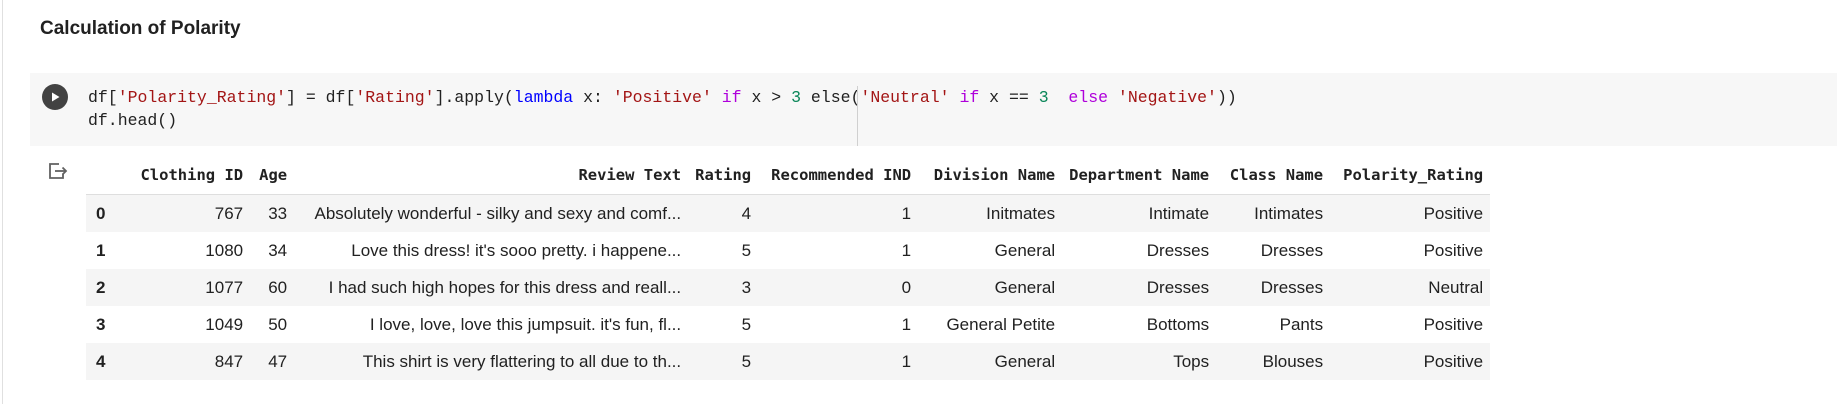  I want to click on column-header: Division Name, so click(990, 175).